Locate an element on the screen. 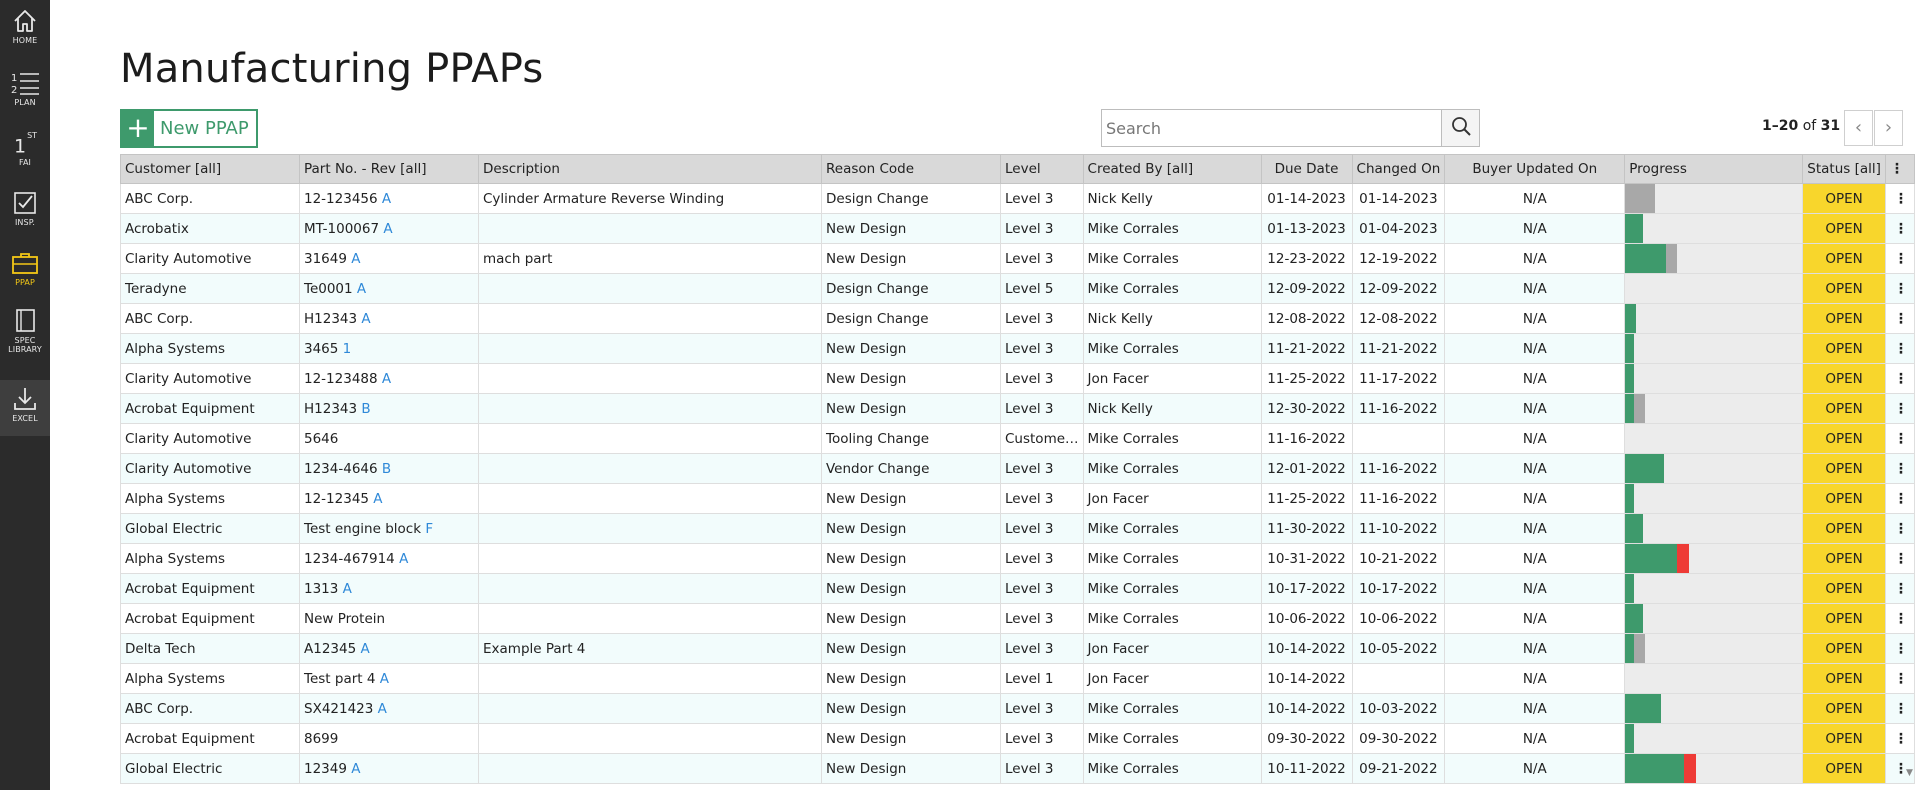 The image size is (1920, 790). sidebar-item-home: HOME is located at coordinates (25, 38).